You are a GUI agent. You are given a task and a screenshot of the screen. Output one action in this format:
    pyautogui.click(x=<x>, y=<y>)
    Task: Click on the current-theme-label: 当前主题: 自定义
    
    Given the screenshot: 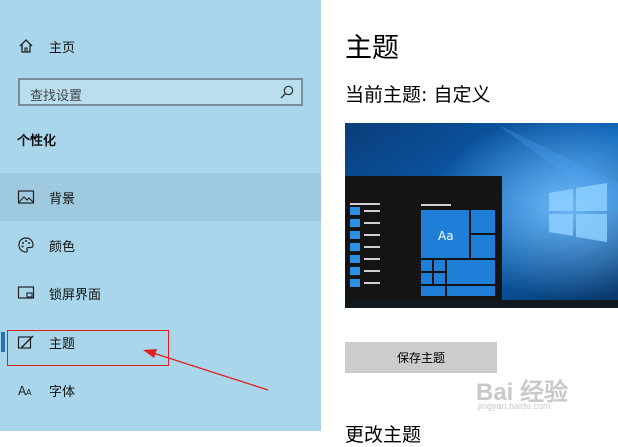 What is the action you would take?
    pyautogui.click(x=418, y=95)
    